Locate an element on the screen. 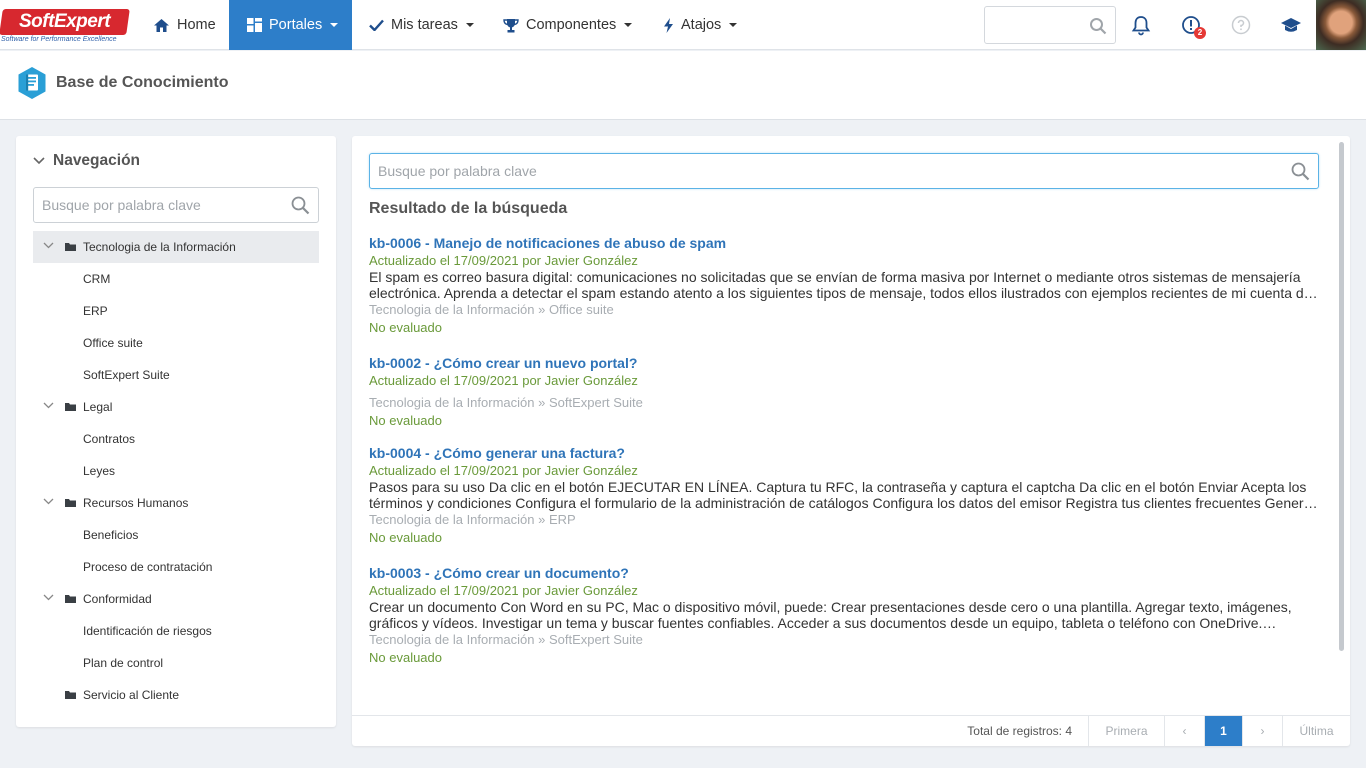 This screenshot has width=1366, height=768. tree-item-beneficios: Beneficios is located at coordinates (176, 535).